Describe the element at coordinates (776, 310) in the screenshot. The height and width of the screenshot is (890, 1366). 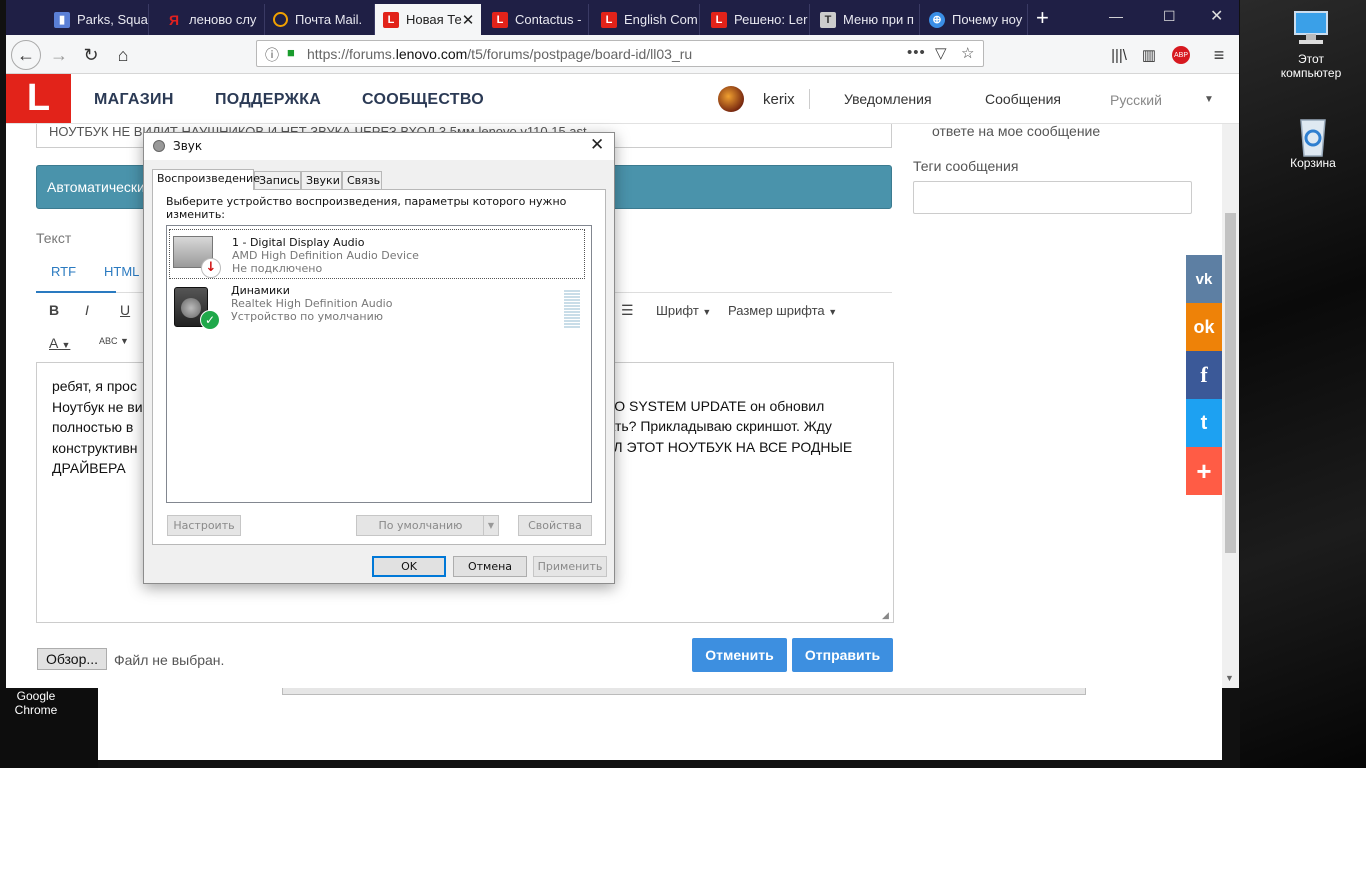
I see `font-size-label: Размер шрифта` at that location.